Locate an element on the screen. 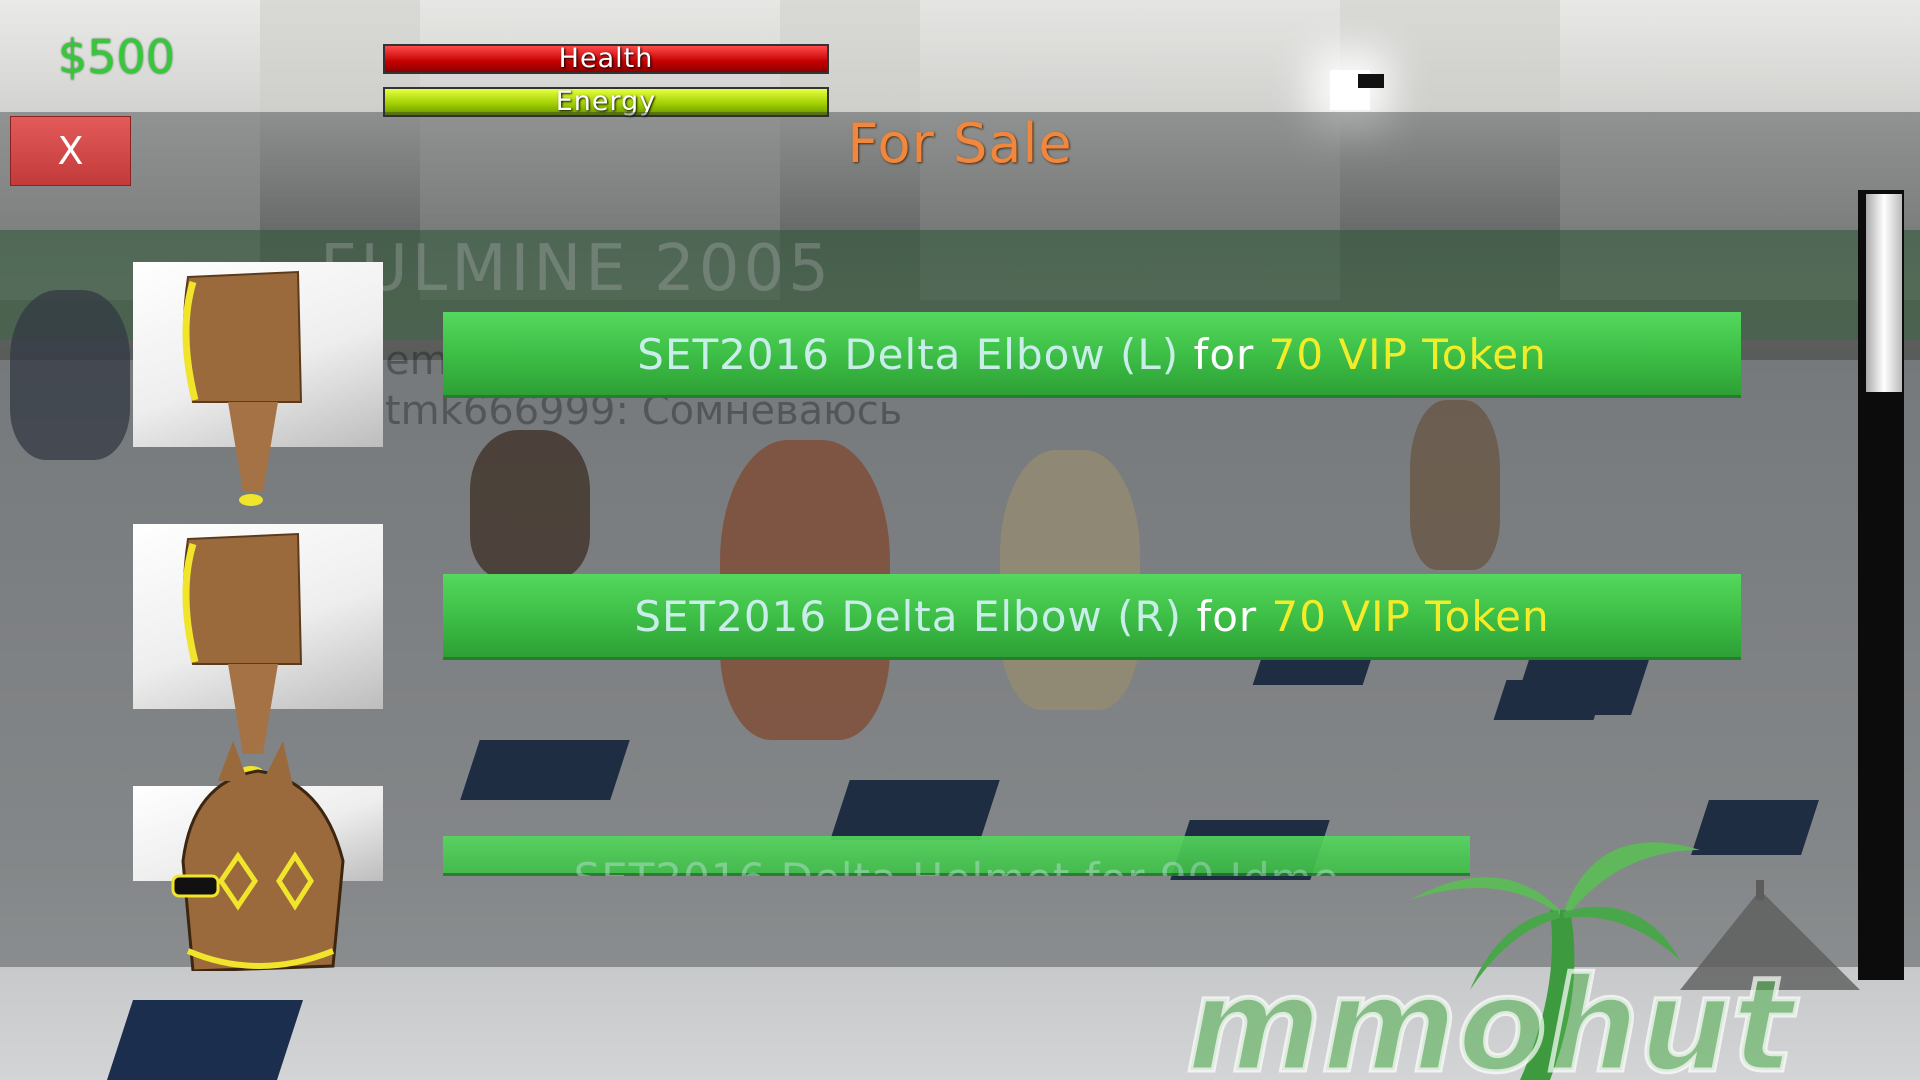 This screenshot has width=1920, height=1080. buy-item-button: SET2016 Delta Elbow (R) for 70 VIP Token is located at coordinates (1092, 617).